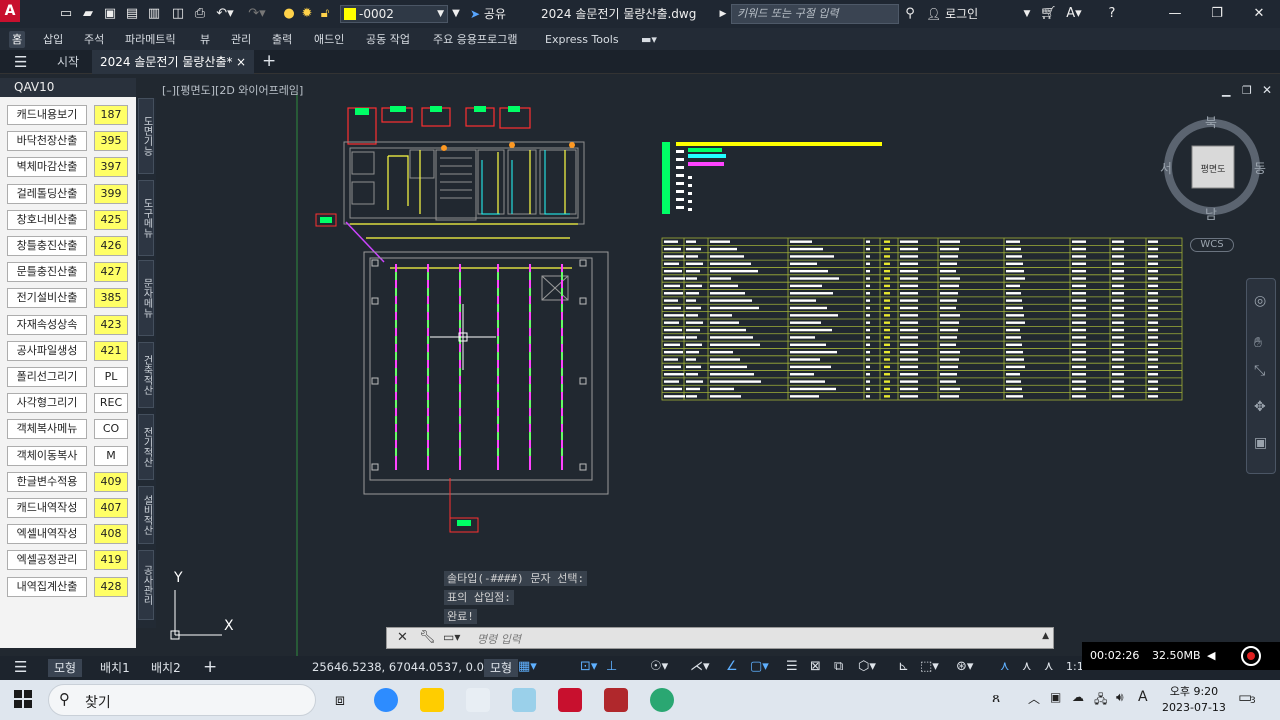  I want to click on object-snap-tracking-icon: ∠, so click(732, 666).